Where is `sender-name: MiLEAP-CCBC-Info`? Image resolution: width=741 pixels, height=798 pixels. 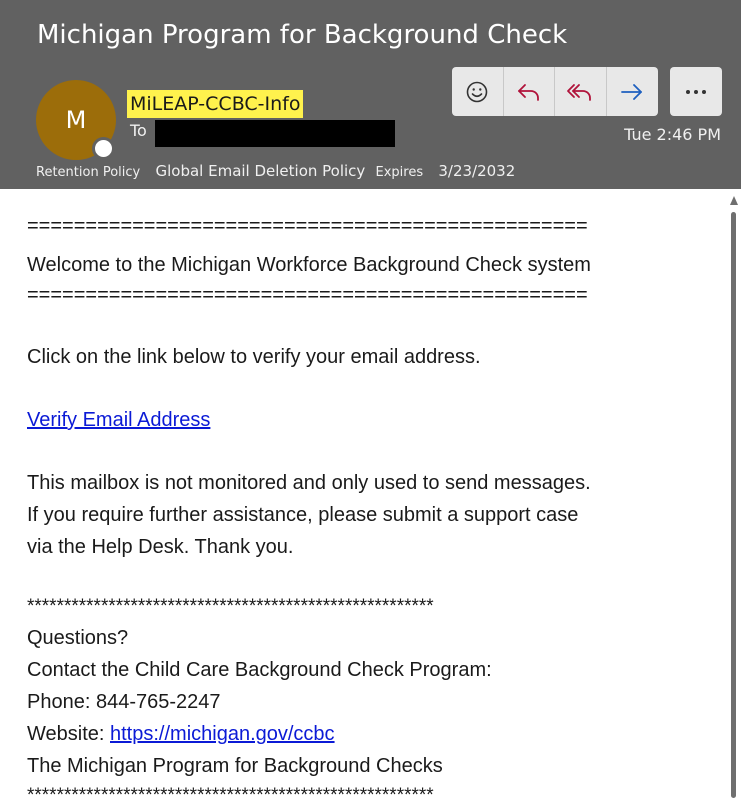 sender-name: MiLEAP-CCBC-Info is located at coordinates (215, 104).